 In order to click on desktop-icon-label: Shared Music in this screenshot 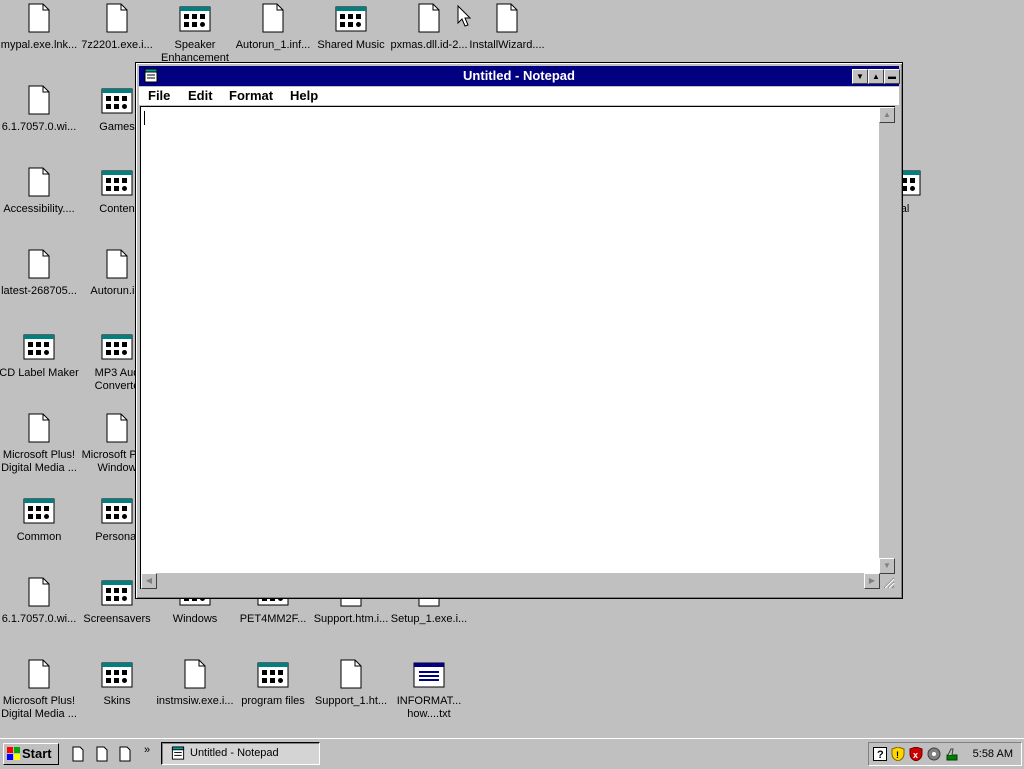, I will do `click(351, 45)`.